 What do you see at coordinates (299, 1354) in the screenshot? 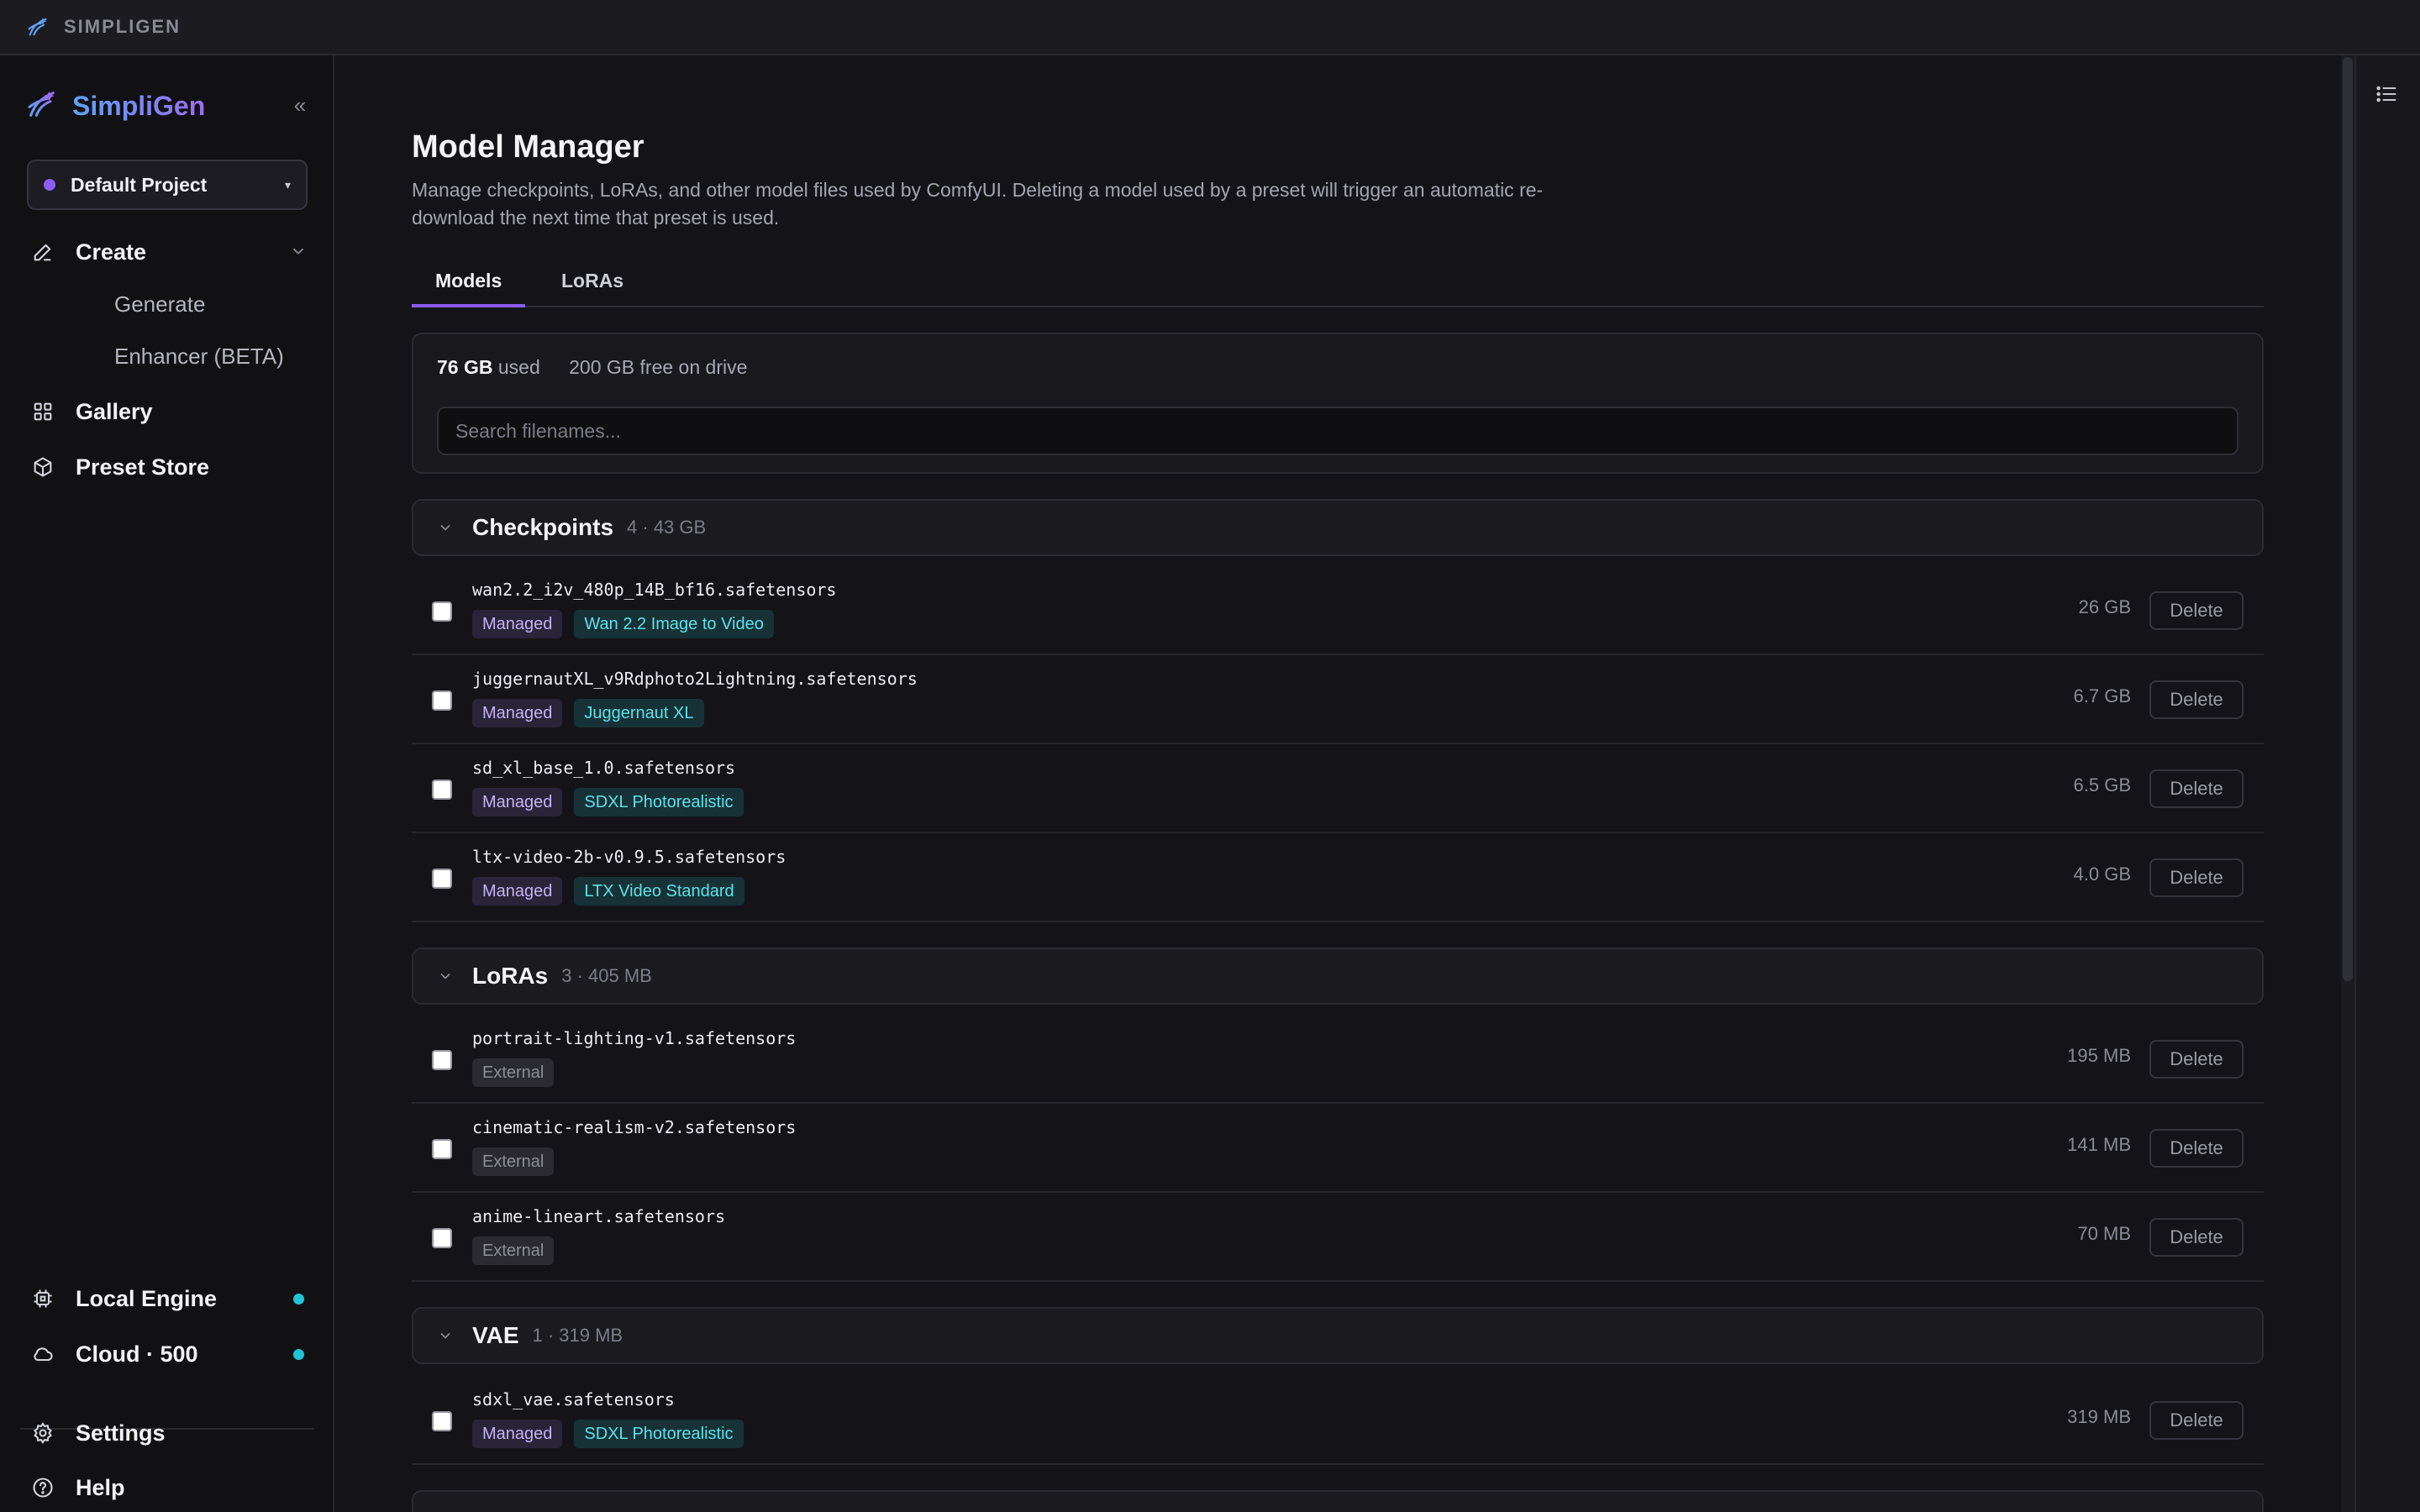
I see `cloud-status-dot` at bounding box center [299, 1354].